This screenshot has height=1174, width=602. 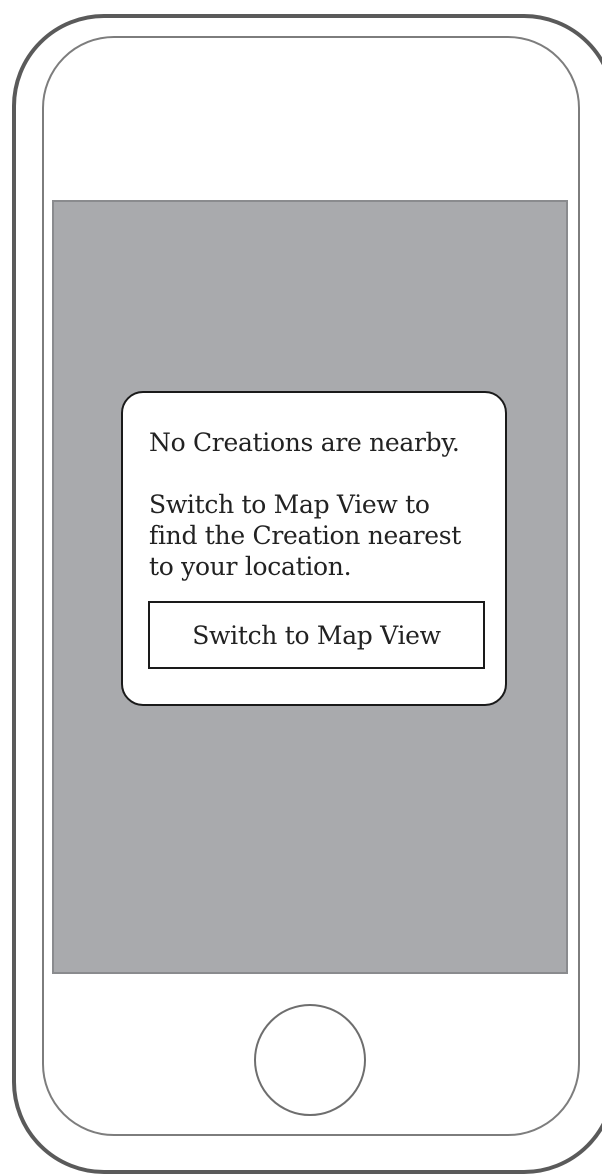 I want to click on home-button, so click(x=310, y=1060).